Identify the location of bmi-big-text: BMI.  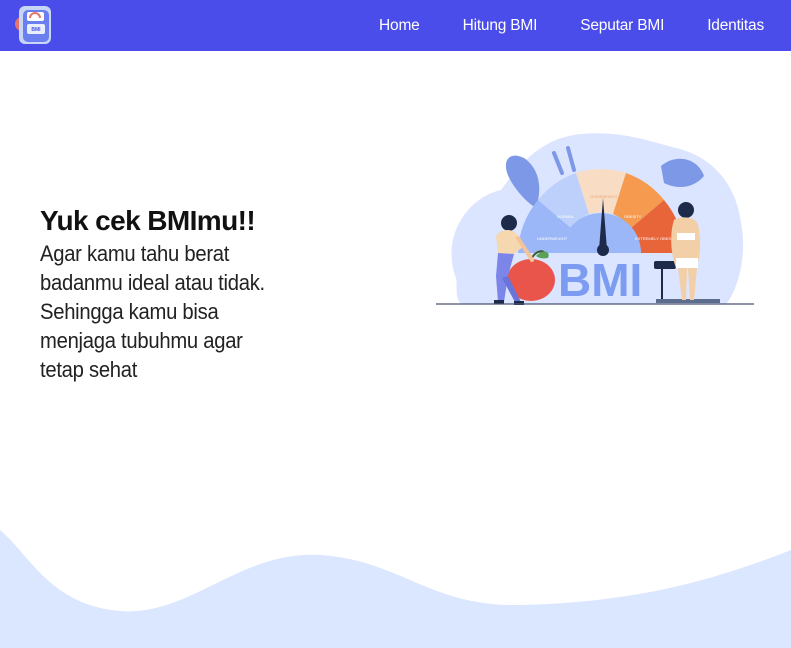
(600, 280).